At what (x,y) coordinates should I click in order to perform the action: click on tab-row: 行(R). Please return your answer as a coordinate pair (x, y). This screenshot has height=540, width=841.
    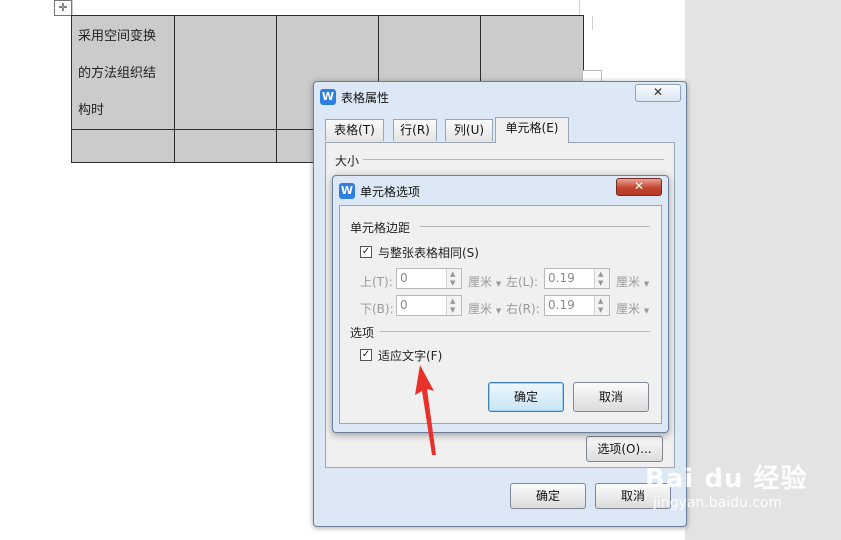
    Looking at the image, I should click on (415, 130).